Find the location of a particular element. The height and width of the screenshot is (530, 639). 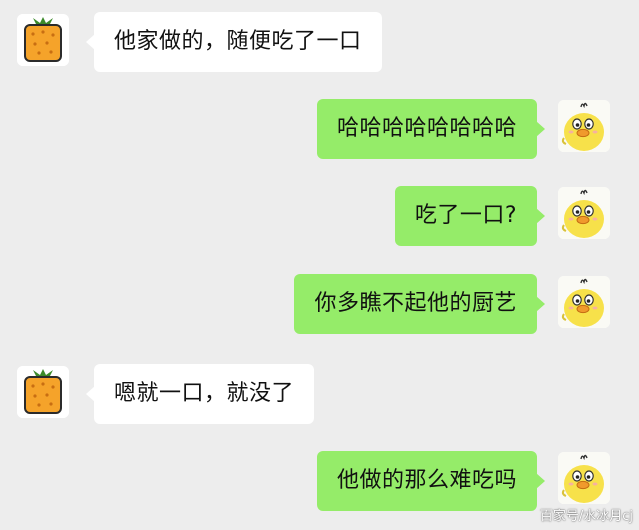

watermark: 百家号/水冰月cj is located at coordinates (586, 516).